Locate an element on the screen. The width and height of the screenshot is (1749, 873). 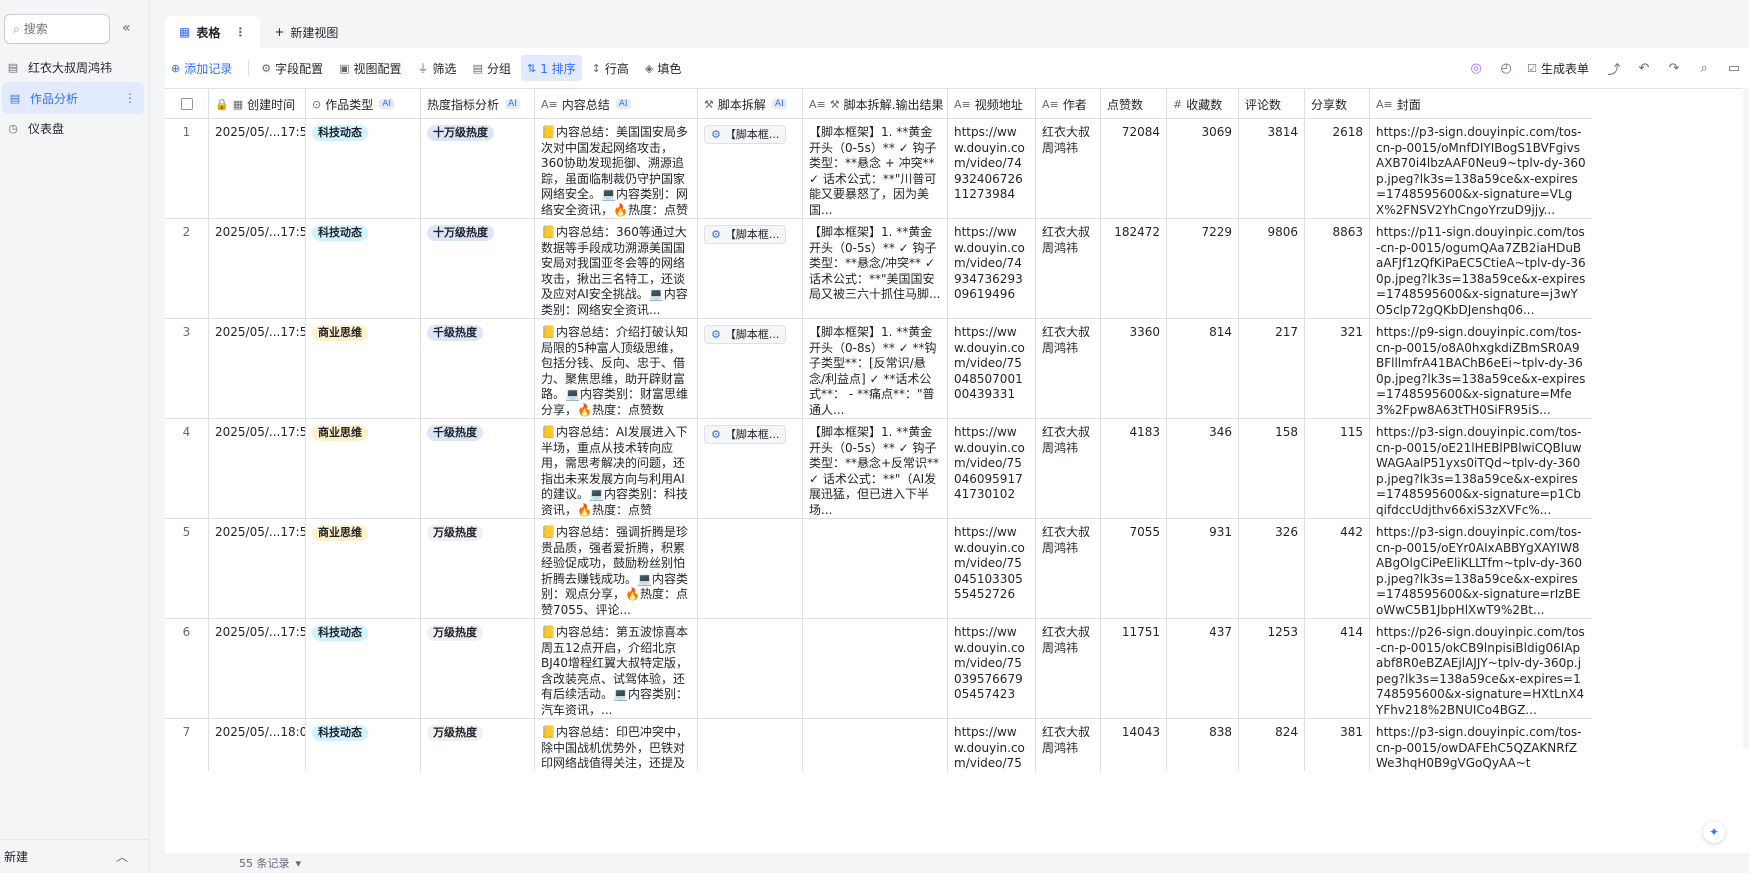
cell-comments: 1253 is located at coordinates (1272, 669).